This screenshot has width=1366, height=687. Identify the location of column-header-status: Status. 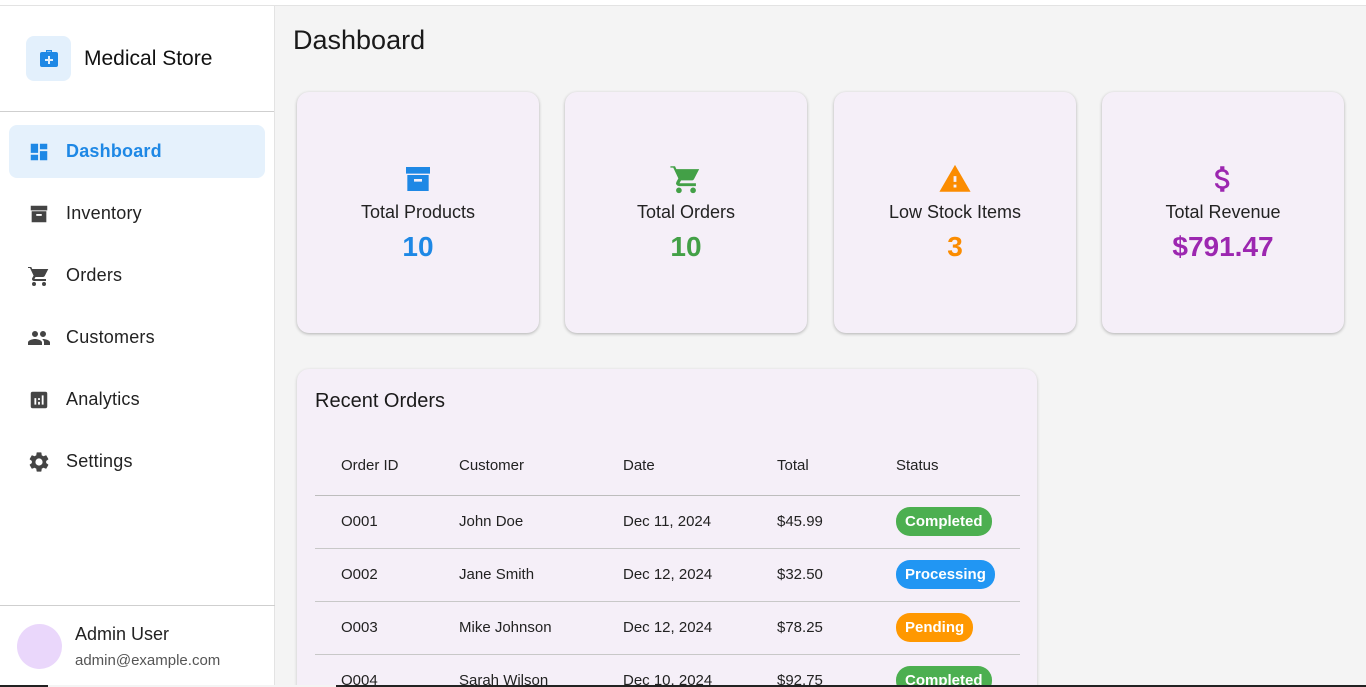
(958, 466).